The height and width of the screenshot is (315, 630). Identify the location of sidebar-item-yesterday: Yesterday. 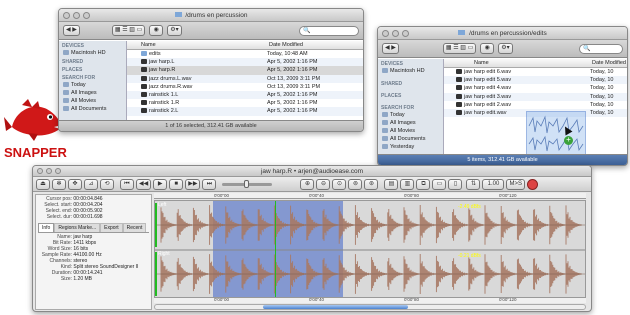
(410, 147).